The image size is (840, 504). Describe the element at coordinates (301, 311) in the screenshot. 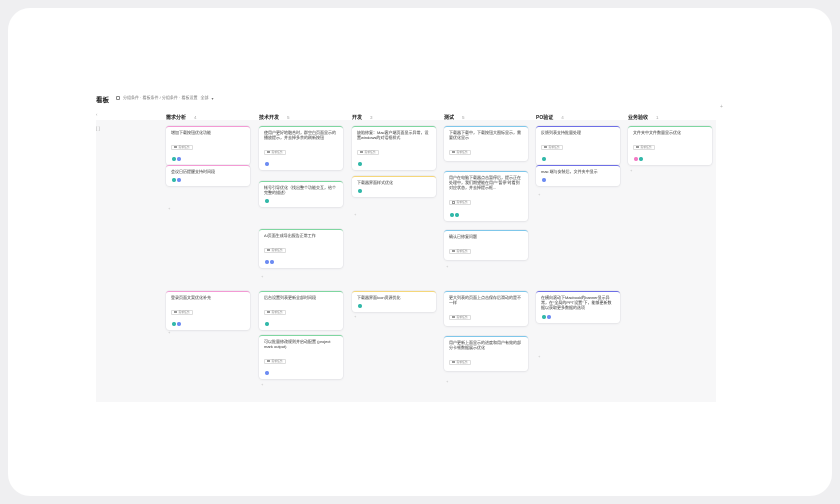

I see `kanban-card: 后台设置列表更新全部时间段 需求任务` at that location.